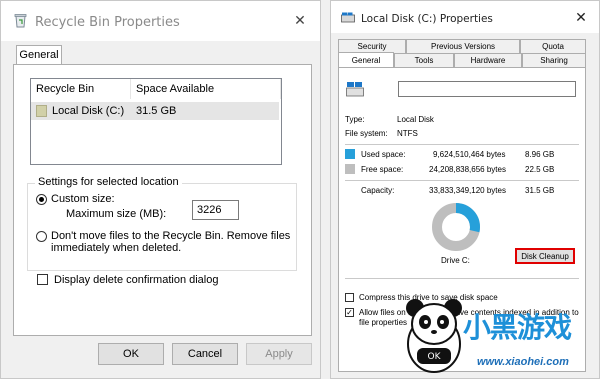 The width and height of the screenshot is (600, 379). Describe the element at coordinates (545, 256) in the screenshot. I see `disk-cleanup-button: Disk Cleanup` at that location.